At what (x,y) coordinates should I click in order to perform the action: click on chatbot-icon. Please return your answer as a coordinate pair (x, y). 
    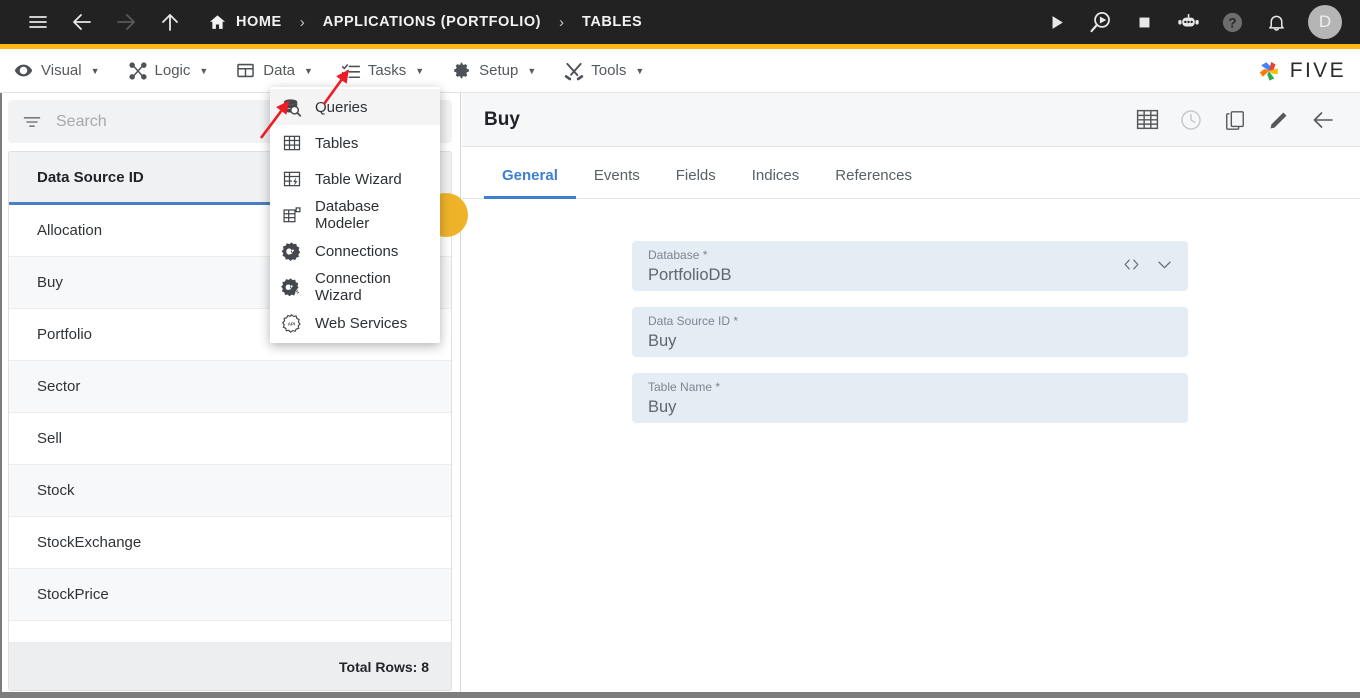
    Looking at the image, I should click on (1188, 22).